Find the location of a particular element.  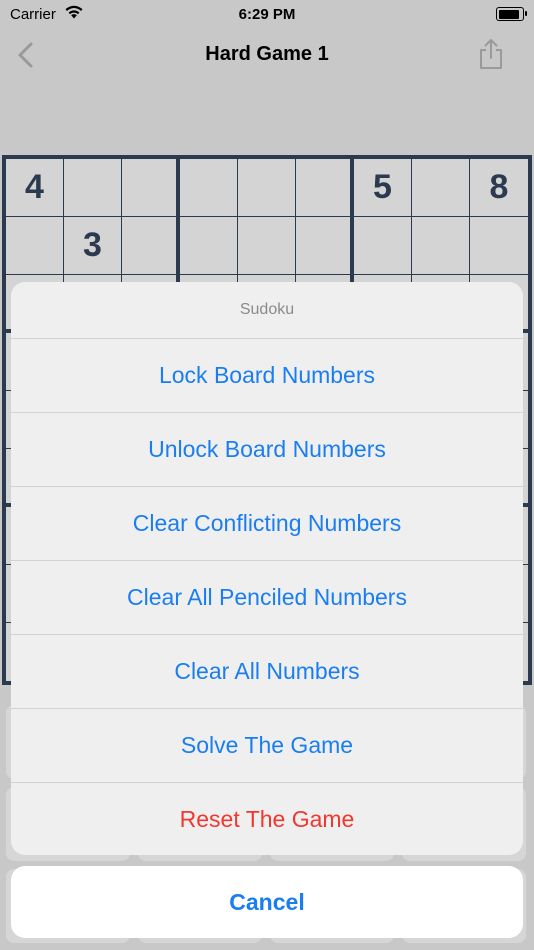

board-cell: 5 is located at coordinates (383, 188).